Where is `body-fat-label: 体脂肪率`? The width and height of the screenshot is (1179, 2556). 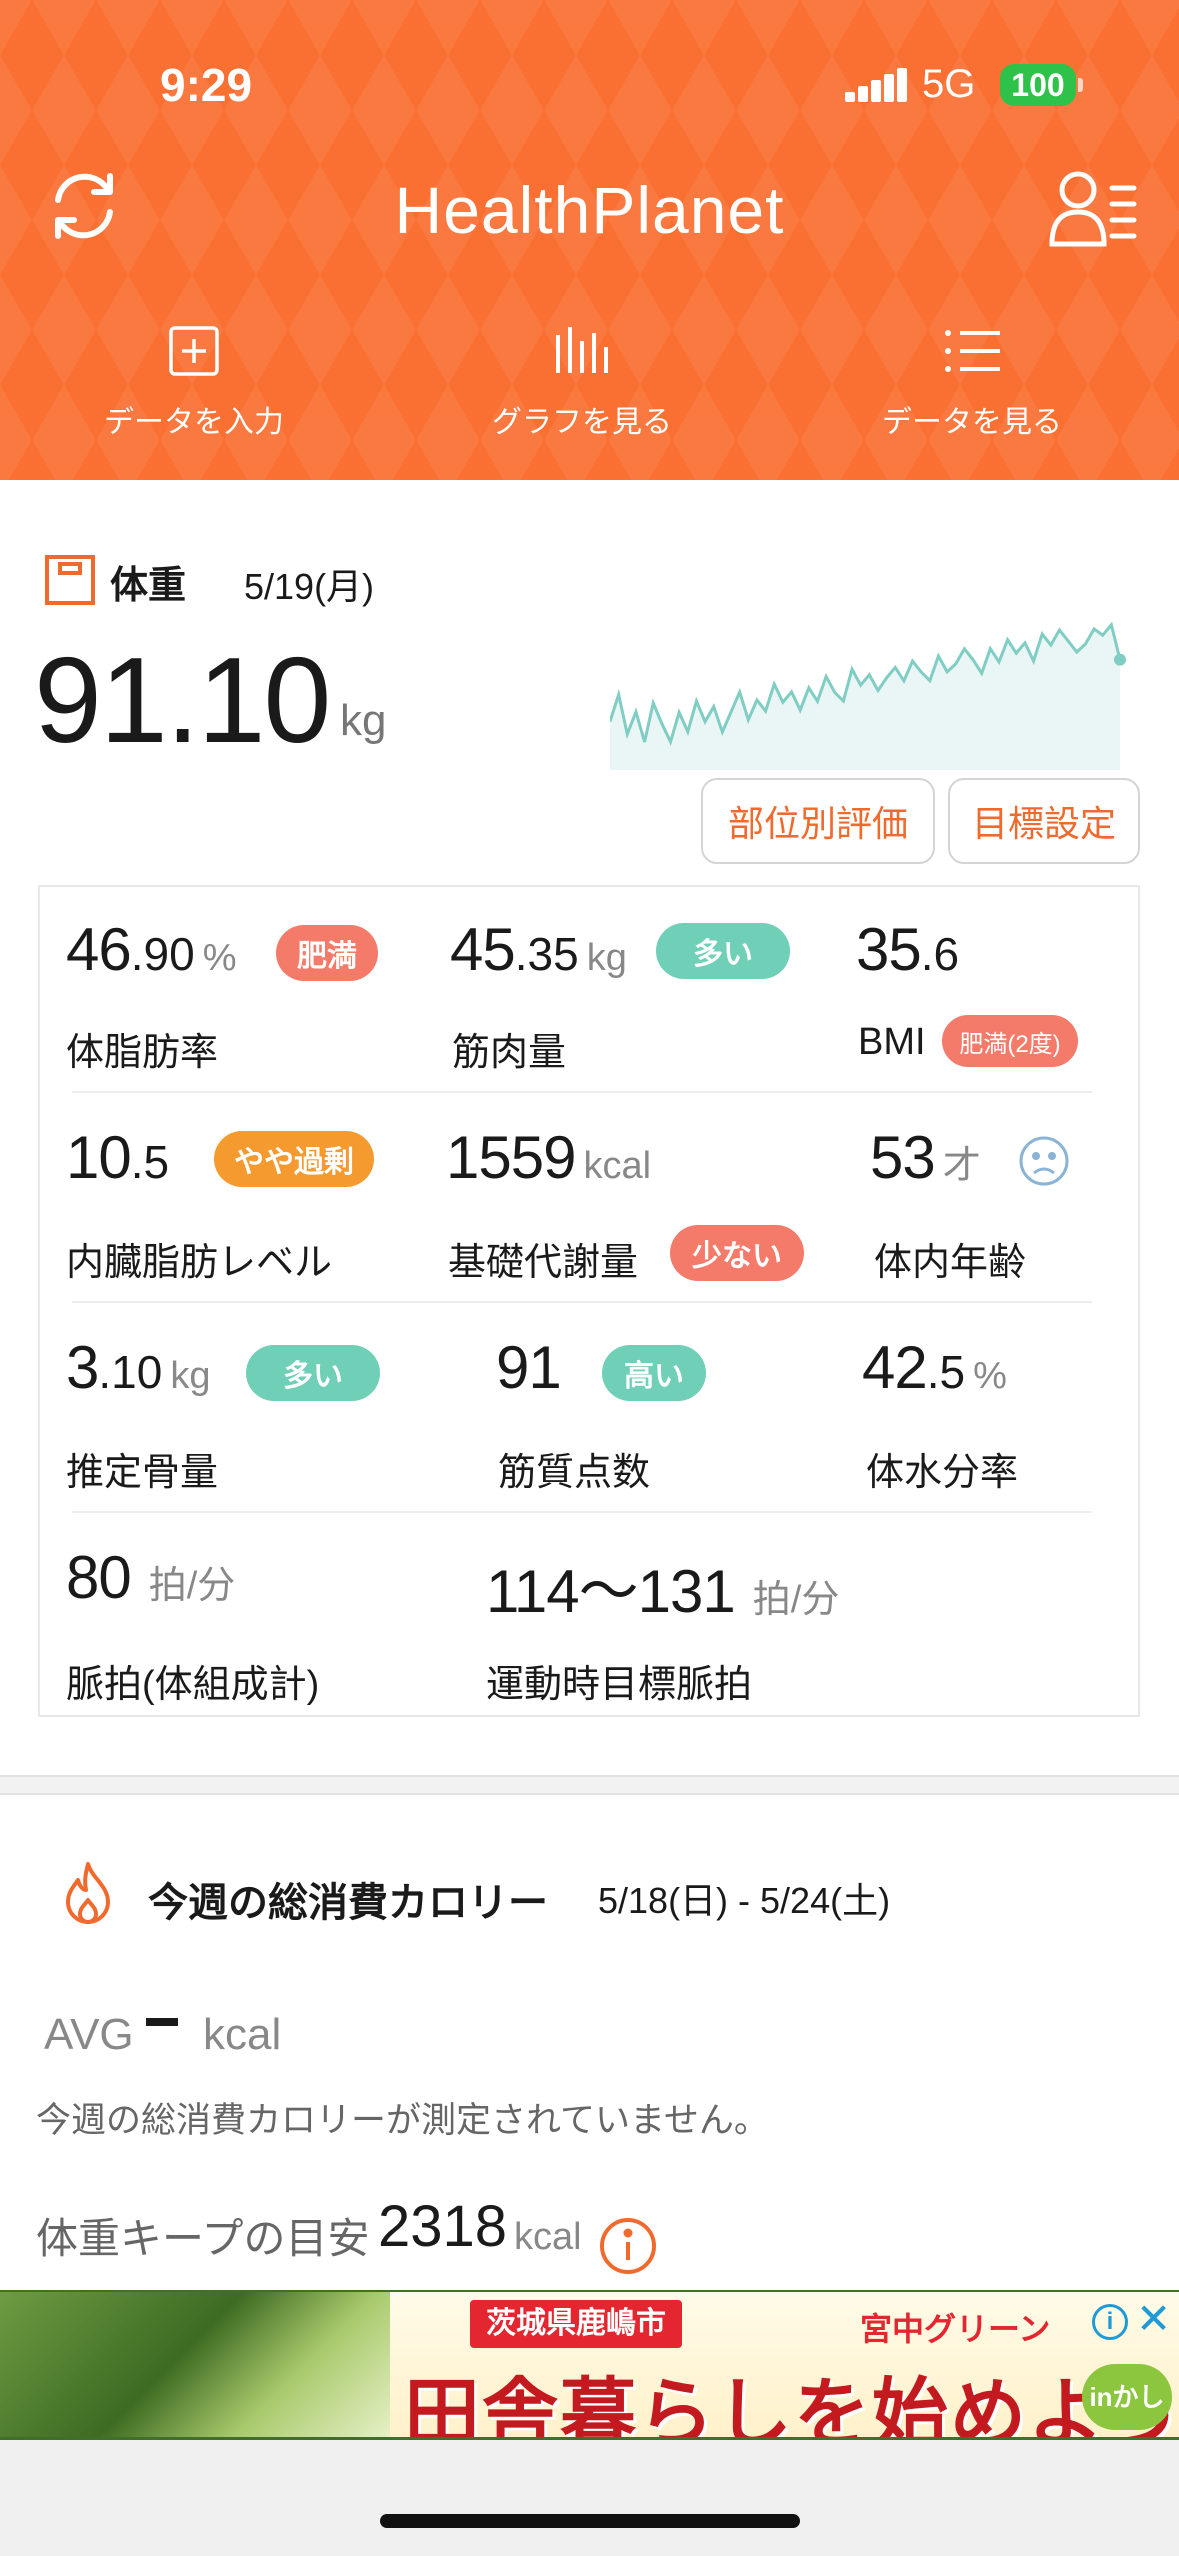
body-fat-label: 体脂肪率 is located at coordinates (142, 1053).